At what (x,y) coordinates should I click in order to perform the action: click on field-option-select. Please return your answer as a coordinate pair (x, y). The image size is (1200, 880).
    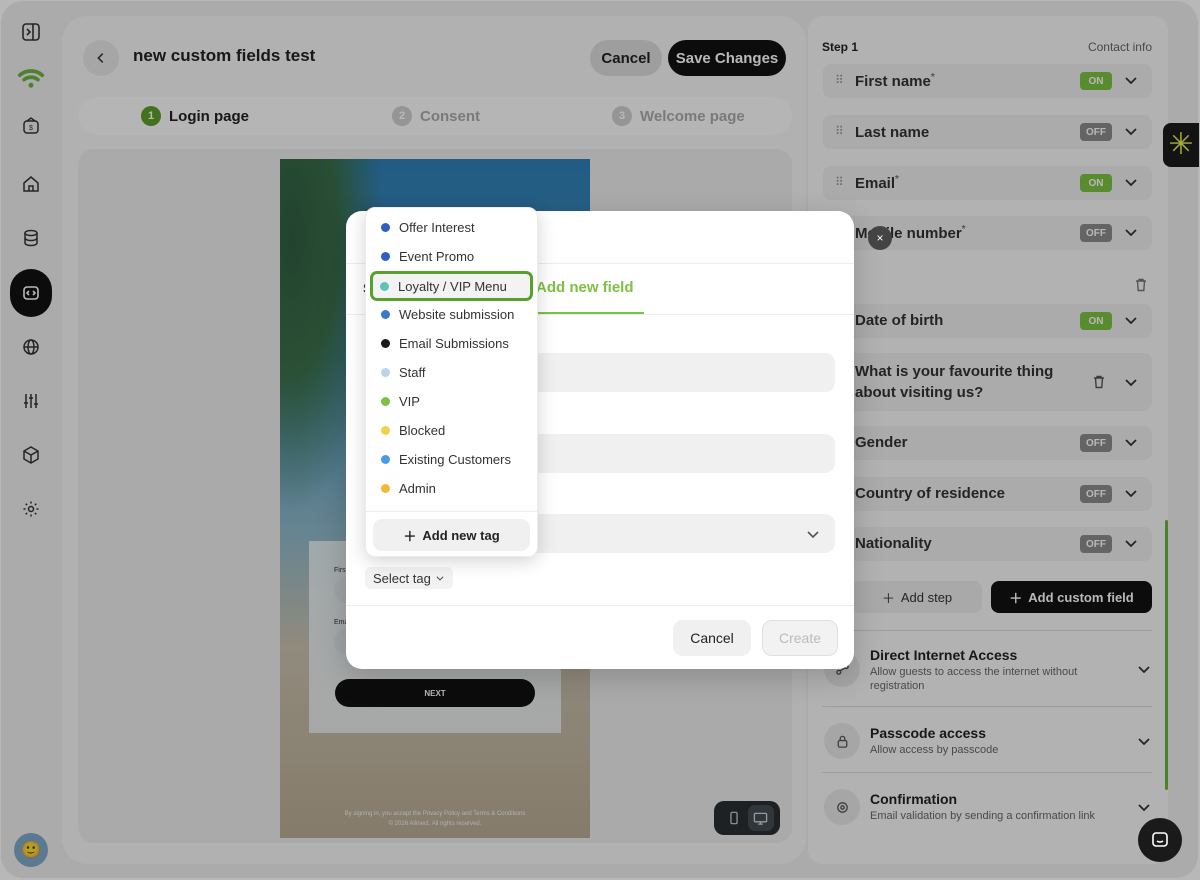
    Looking at the image, I should click on (678, 533).